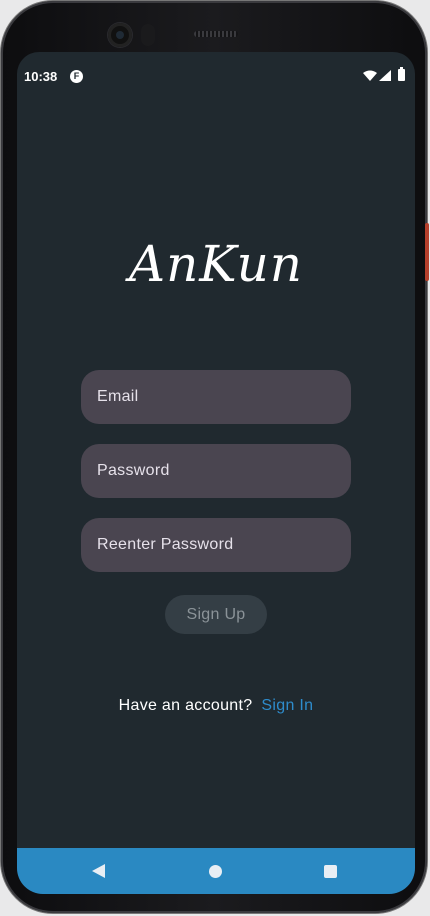 The width and height of the screenshot is (430, 916). Describe the element at coordinates (185, 705) in the screenshot. I see `have-account-text: Have an account?` at that location.